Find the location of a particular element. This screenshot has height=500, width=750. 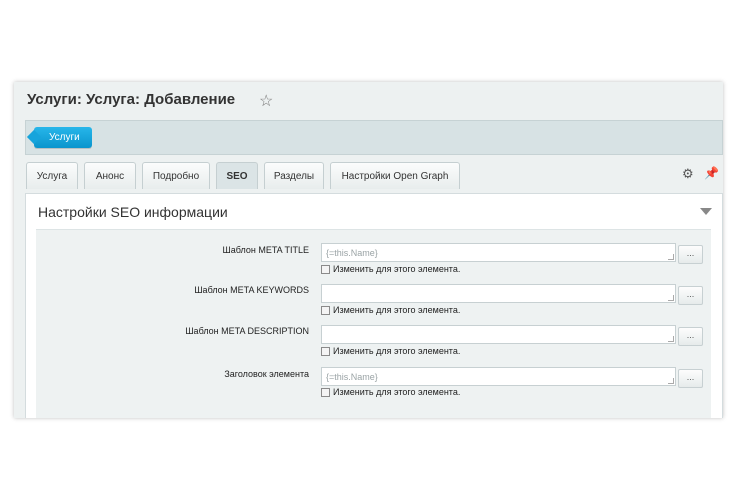

tab-details: Подробно is located at coordinates (176, 175).